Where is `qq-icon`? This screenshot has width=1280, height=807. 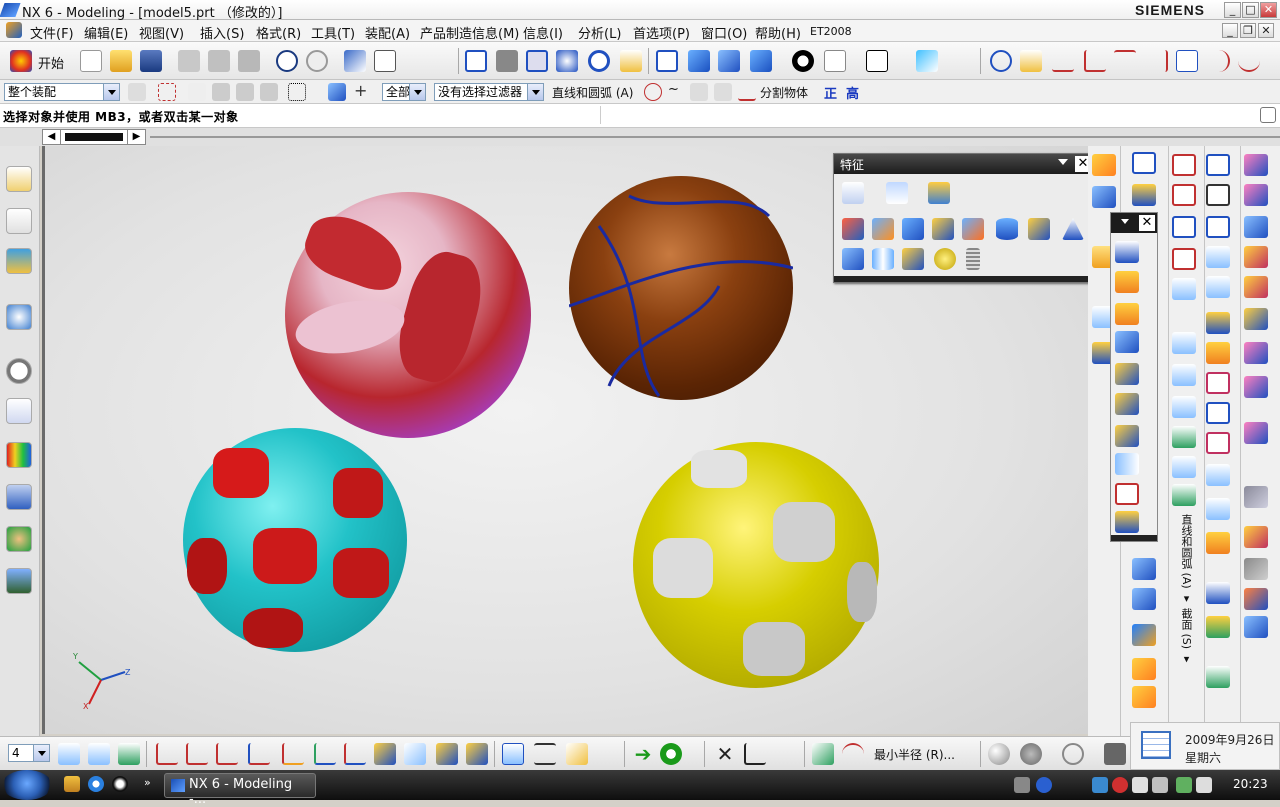
qq-icon is located at coordinates (120, 784).